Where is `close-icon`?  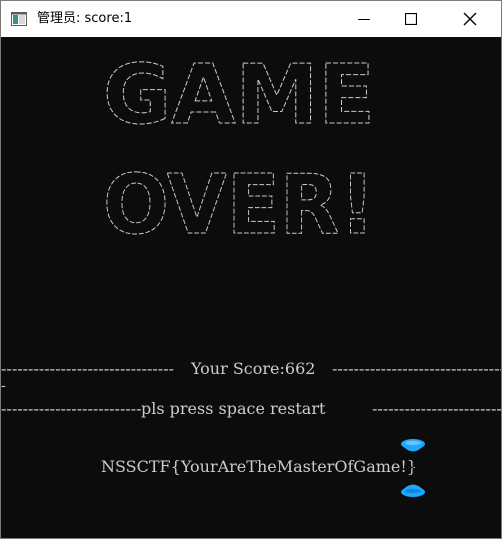 close-icon is located at coordinates (470, 19).